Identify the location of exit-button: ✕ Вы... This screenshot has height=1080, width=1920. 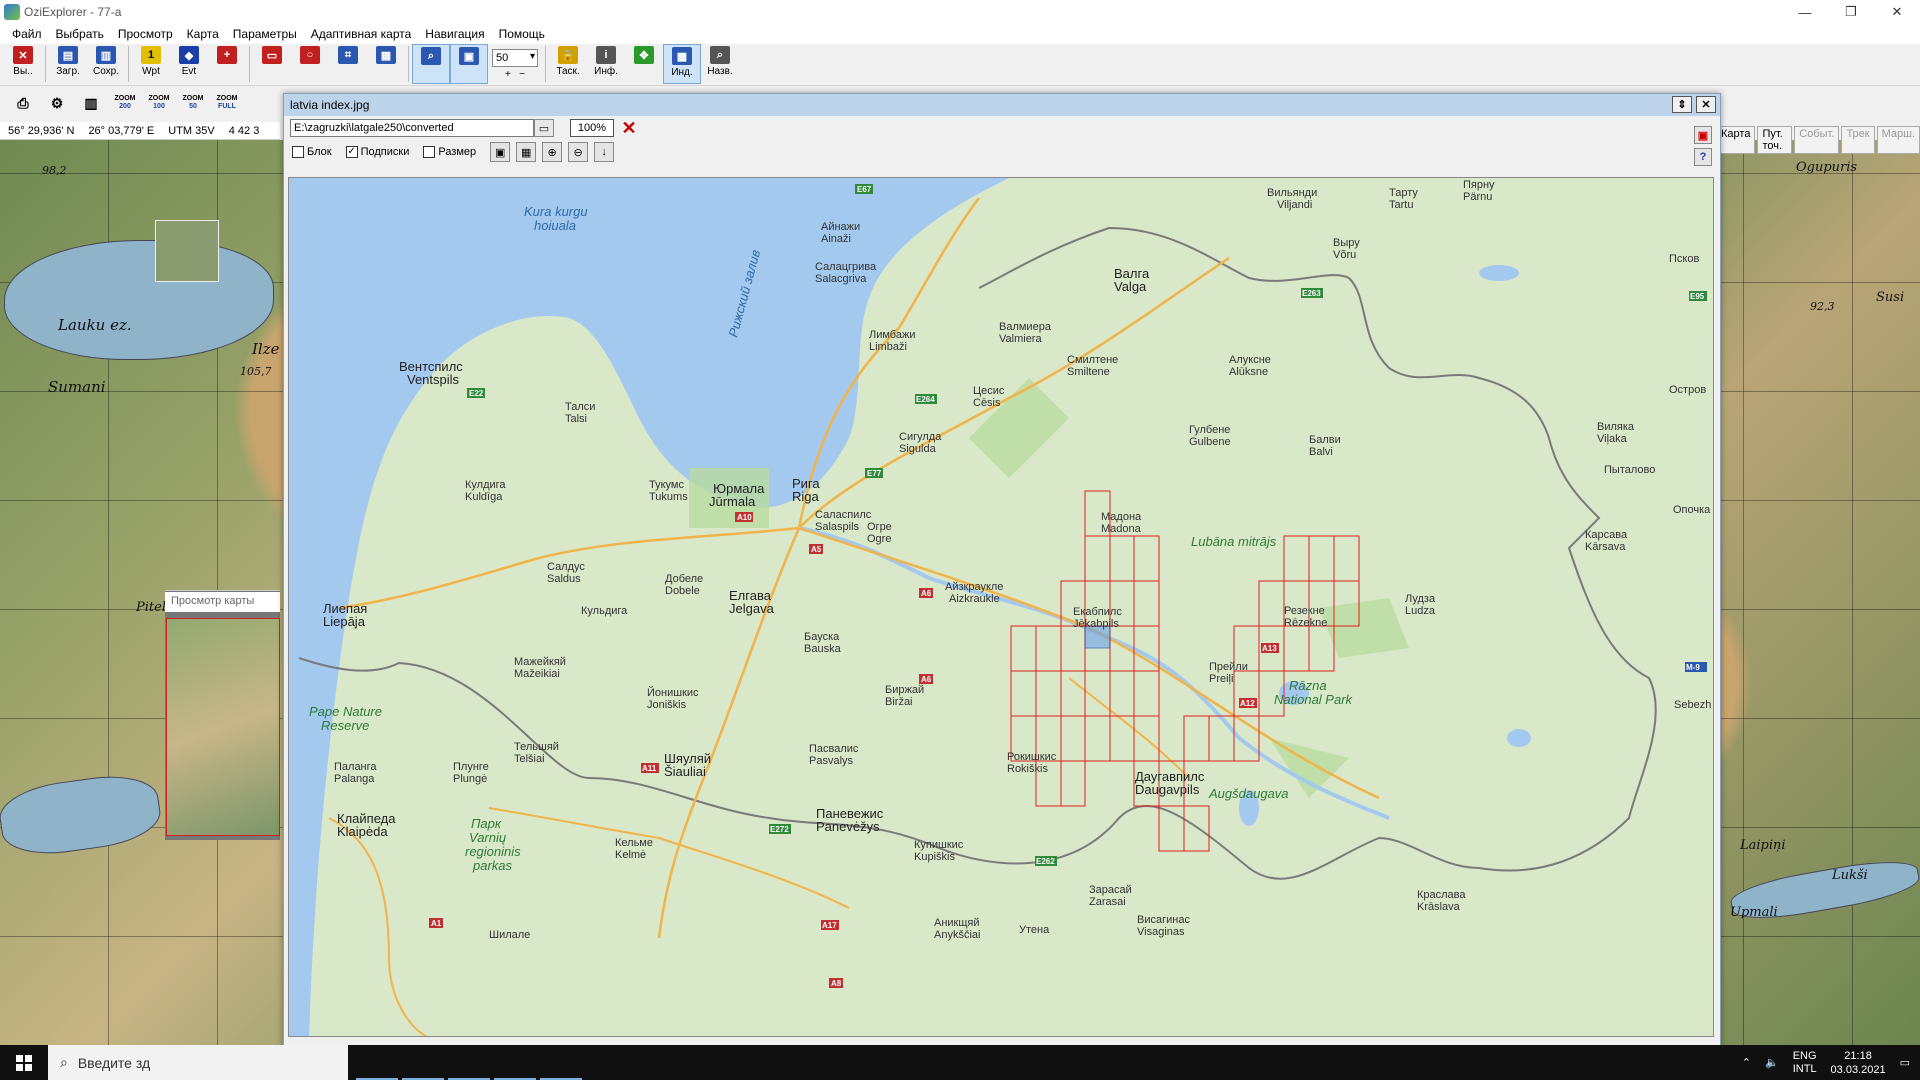
(23, 64).